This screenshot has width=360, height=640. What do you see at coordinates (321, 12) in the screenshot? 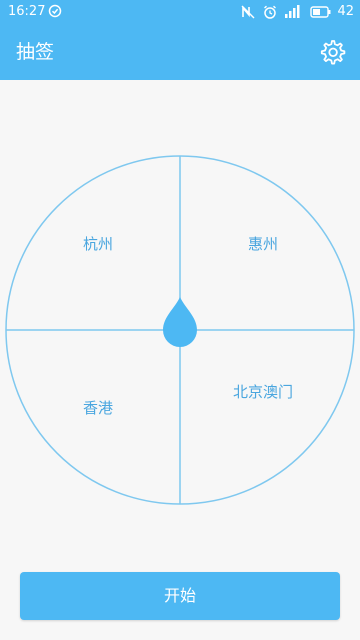
I see `battery-icon` at bounding box center [321, 12].